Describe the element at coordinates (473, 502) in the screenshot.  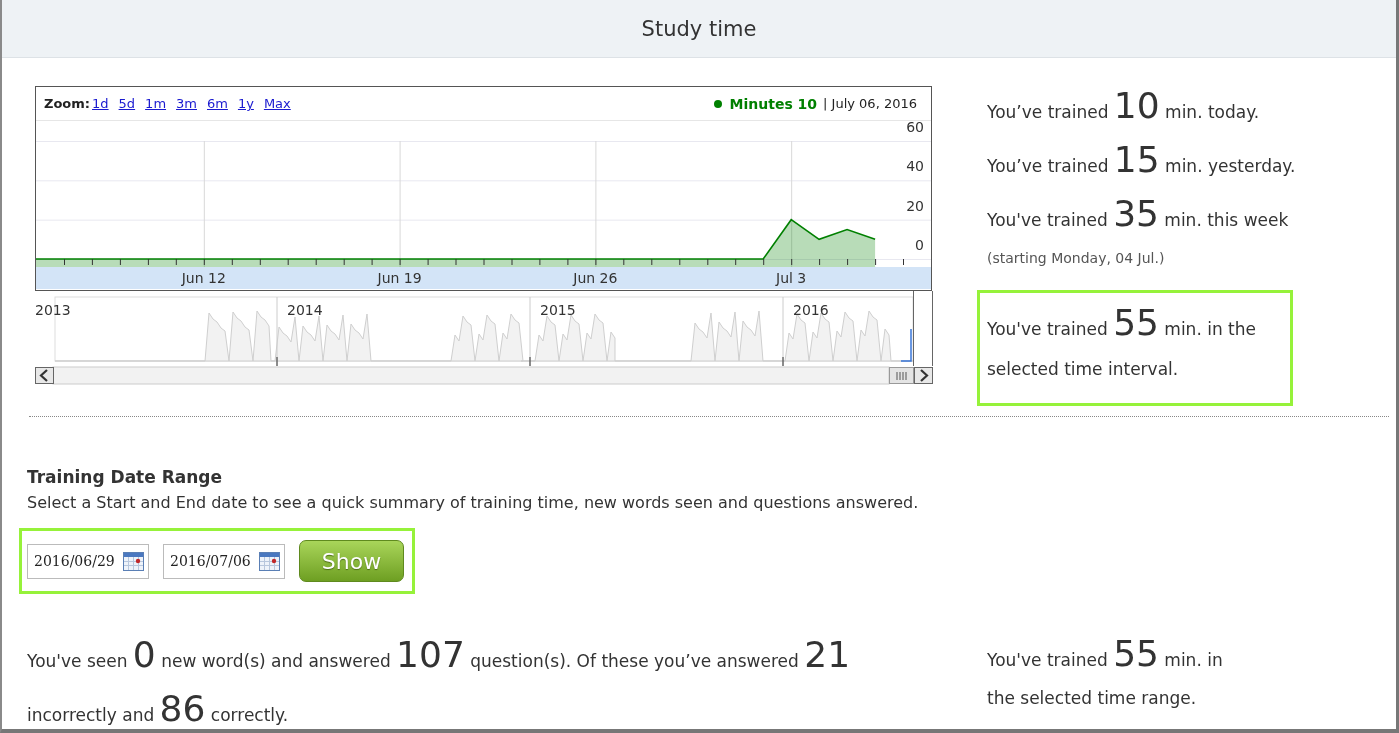
I see `section-description: Select a Start and End date to see a quick summary of training time, new words seen and questions answered.` at that location.